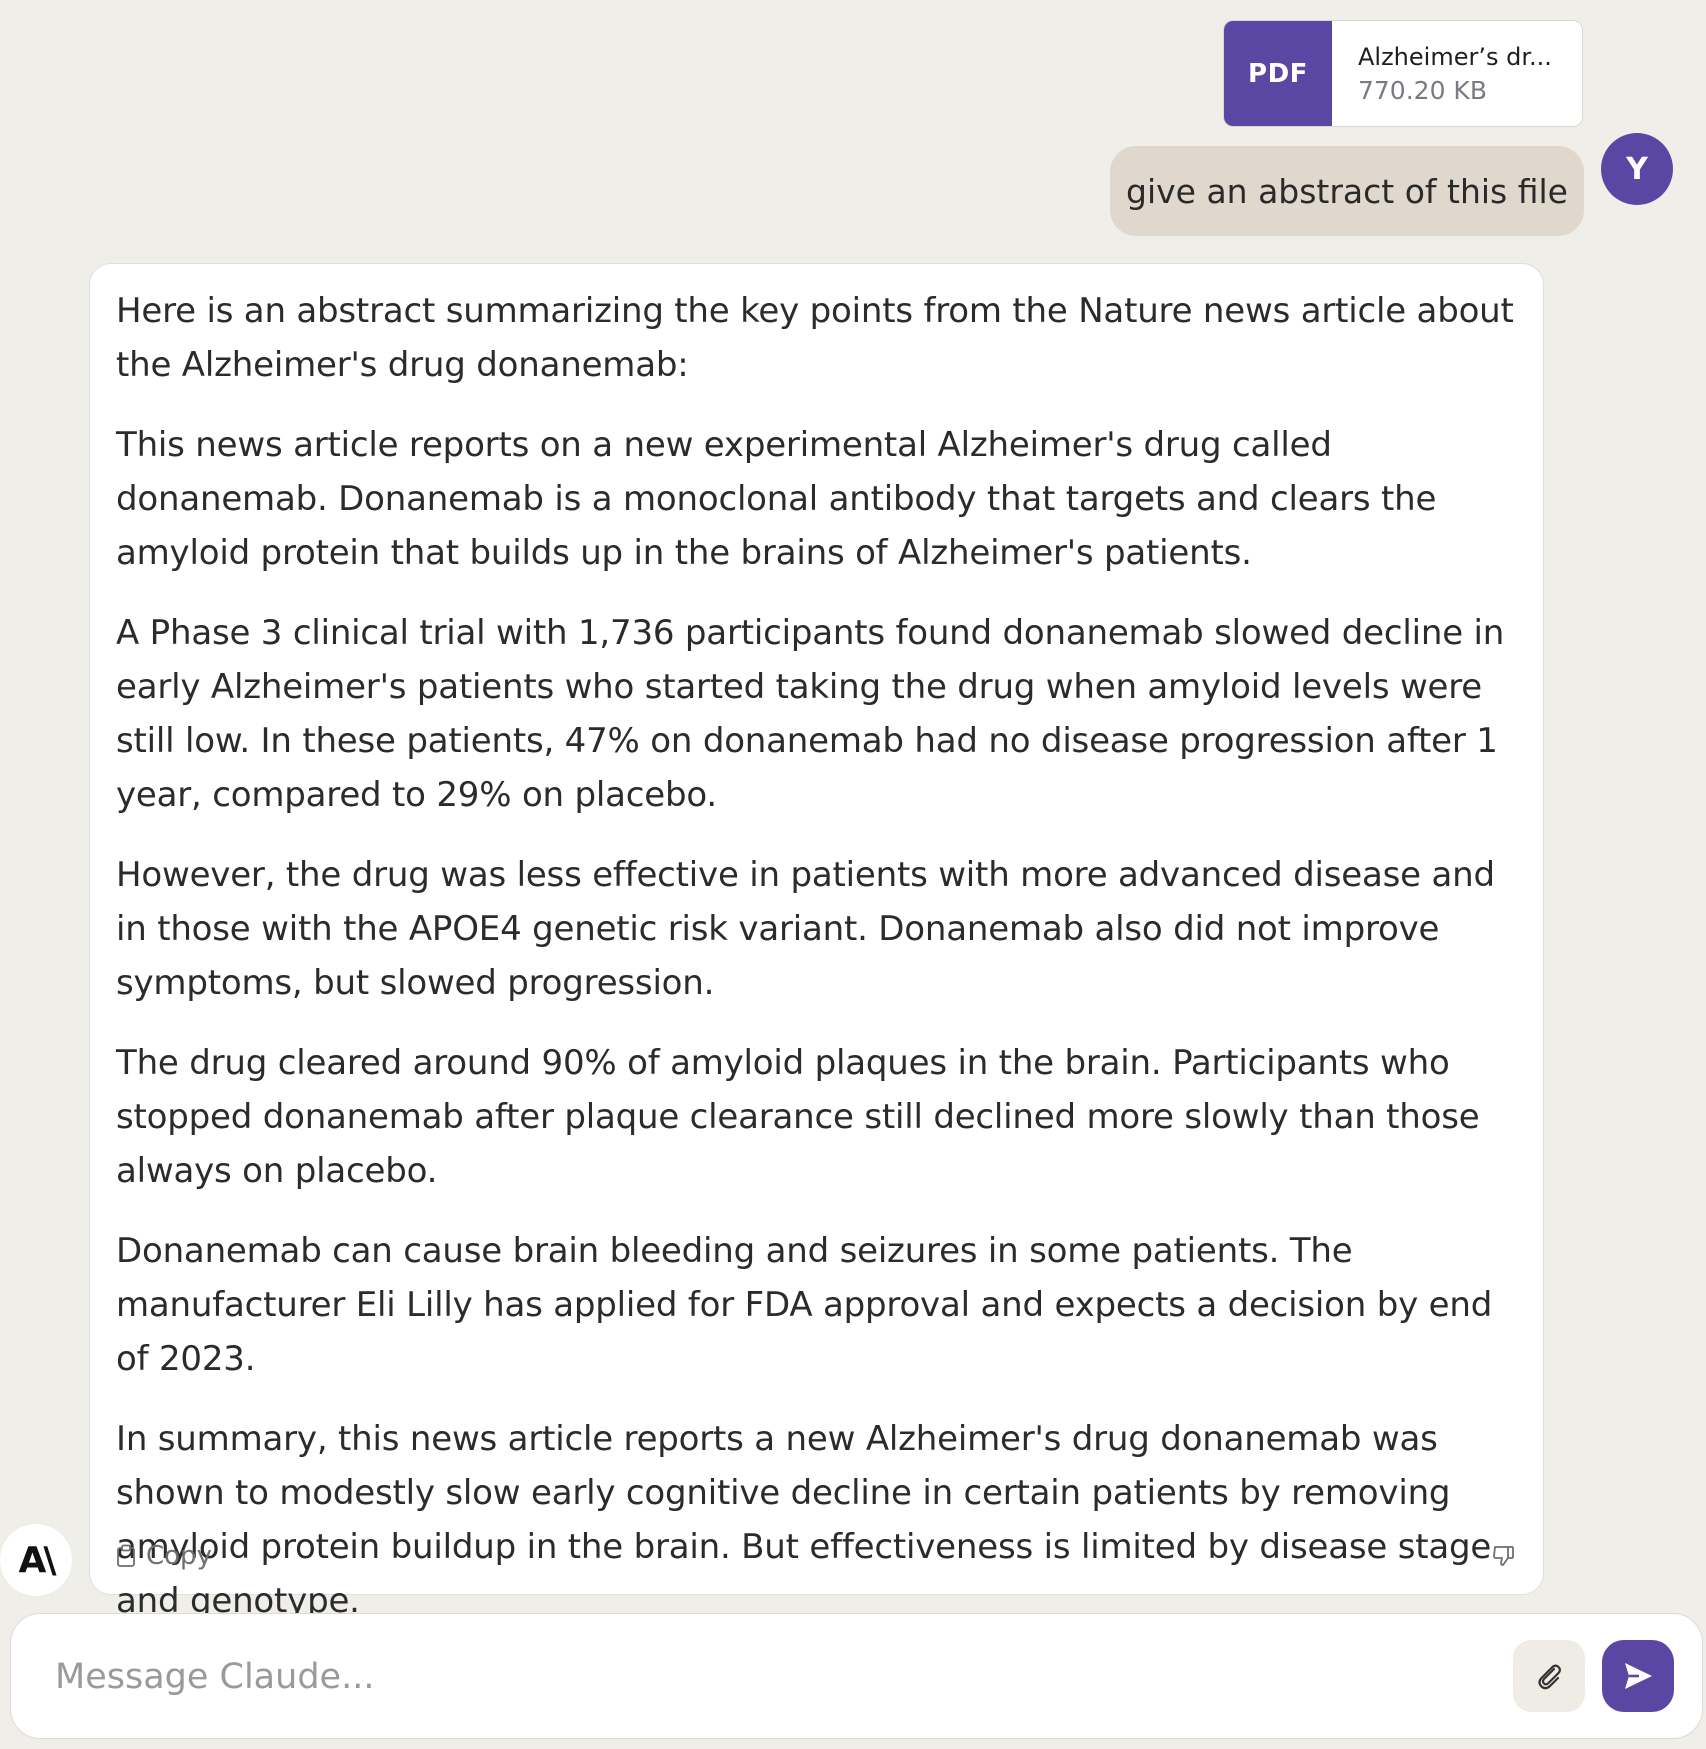 This screenshot has height=1749, width=1706. What do you see at coordinates (1442, 73) in the screenshot?
I see `attachment-meta: Alzheimer’s dr... 770.20 KB` at bounding box center [1442, 73].